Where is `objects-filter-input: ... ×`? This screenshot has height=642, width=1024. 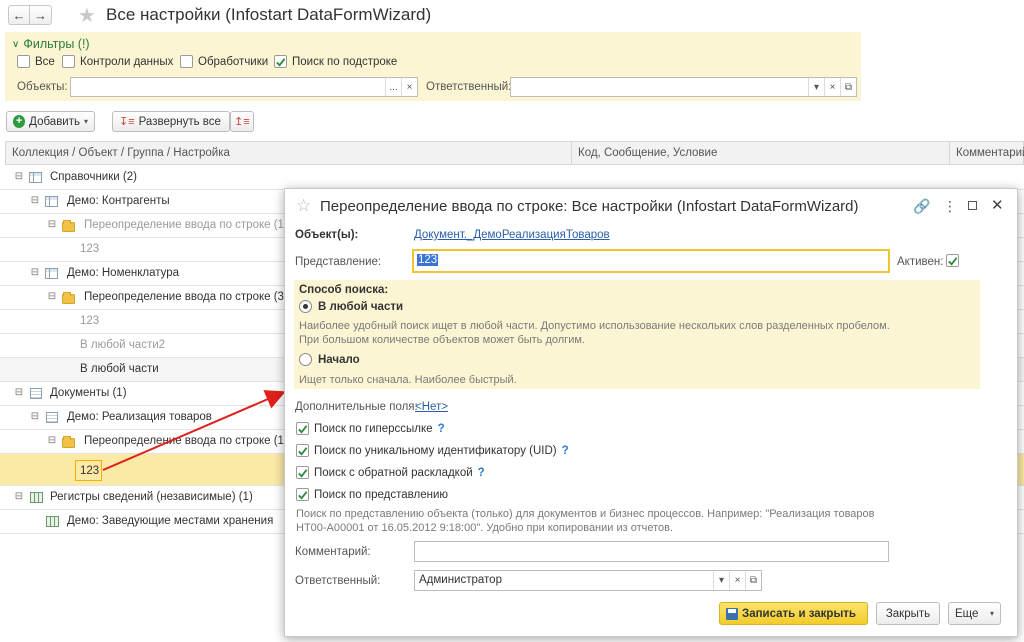
objects-filter-input: ... × is located at coordinates (244, 87).